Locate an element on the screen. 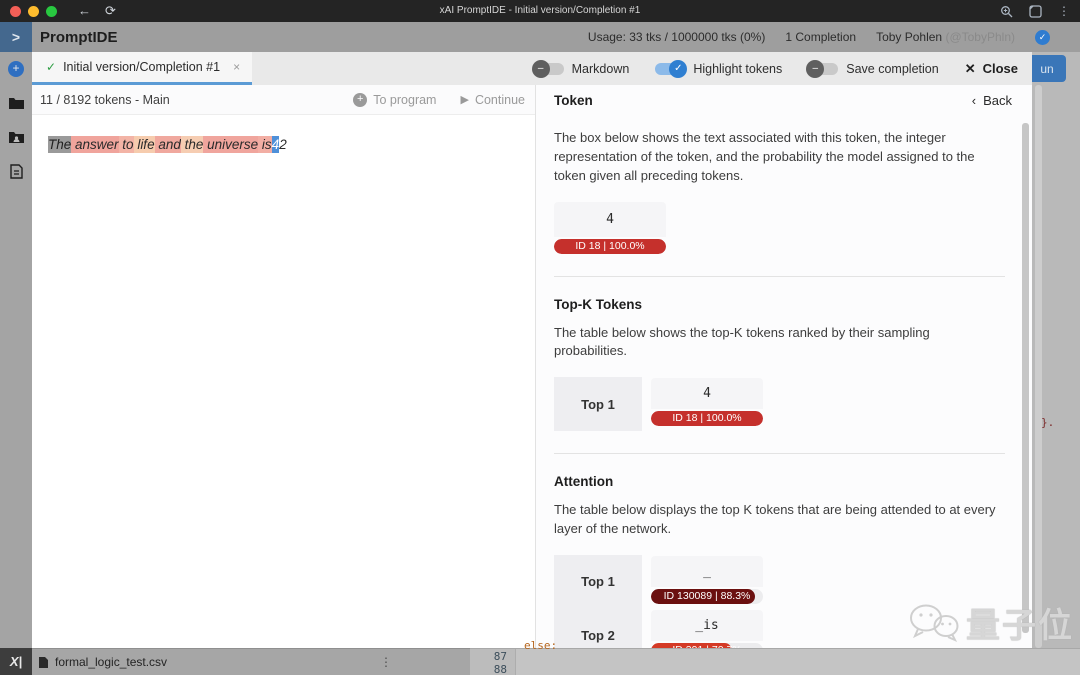 This screenshot has height=675, width=1080. run-button: un is located at coordinates (1047, 68).